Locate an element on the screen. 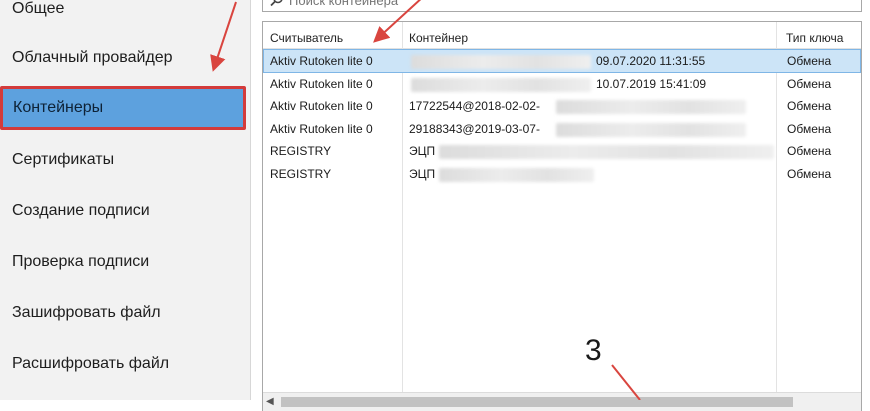 The image size is (870, 411). sidebar-item-decrypt-file: Расшифровать файл is located at coordinates (123, 364).